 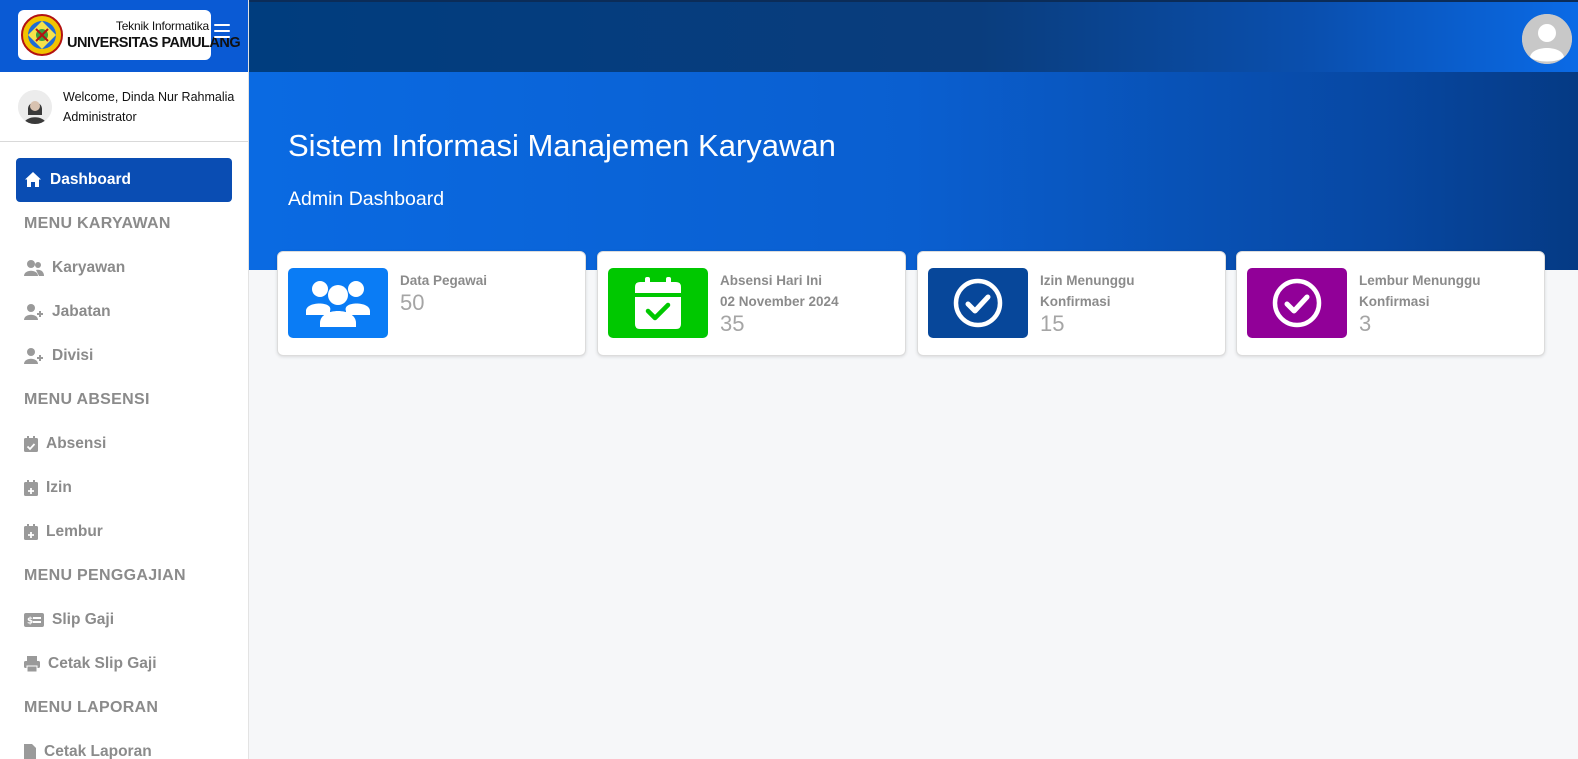 What do you see at coordinates (779, 301) in the screenshot?
I see `card-label-date: 02 November 2024` at bounding box center [779, 301].